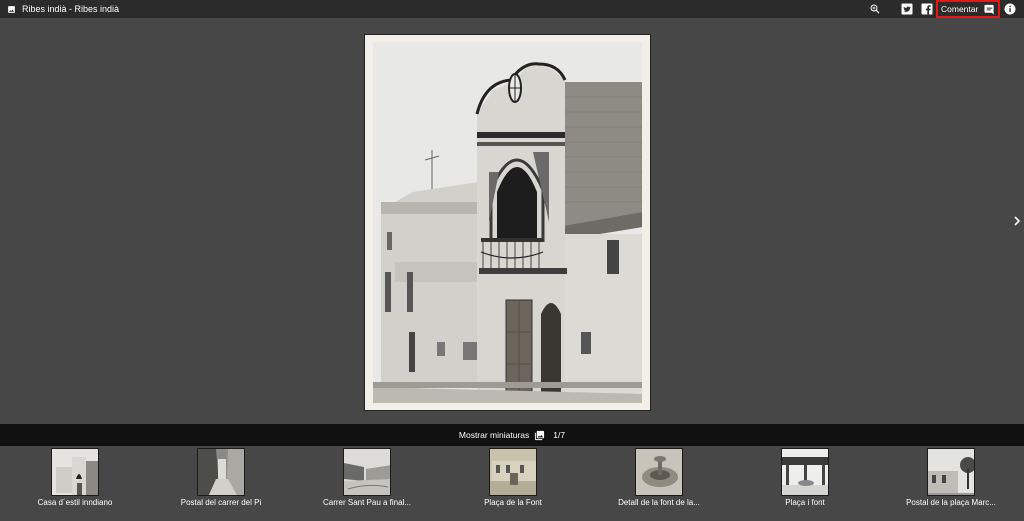 This screenshot has width=1024, height=521. What do you see at coordinates (494, 435) in the screenshot?
I see `show-thumbnails-label: Mostrar miniaturas` at bounding box center [494, 435].